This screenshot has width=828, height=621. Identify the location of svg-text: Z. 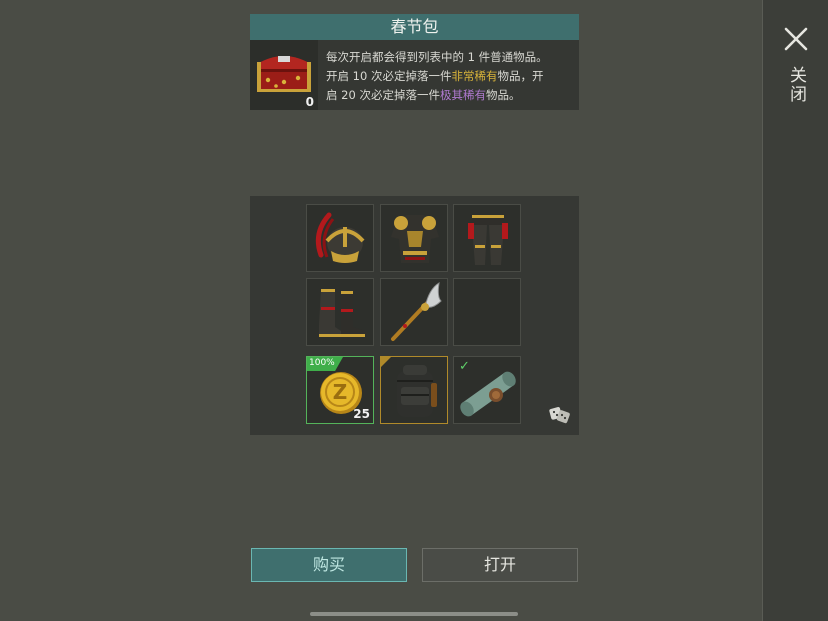
(340, 392).